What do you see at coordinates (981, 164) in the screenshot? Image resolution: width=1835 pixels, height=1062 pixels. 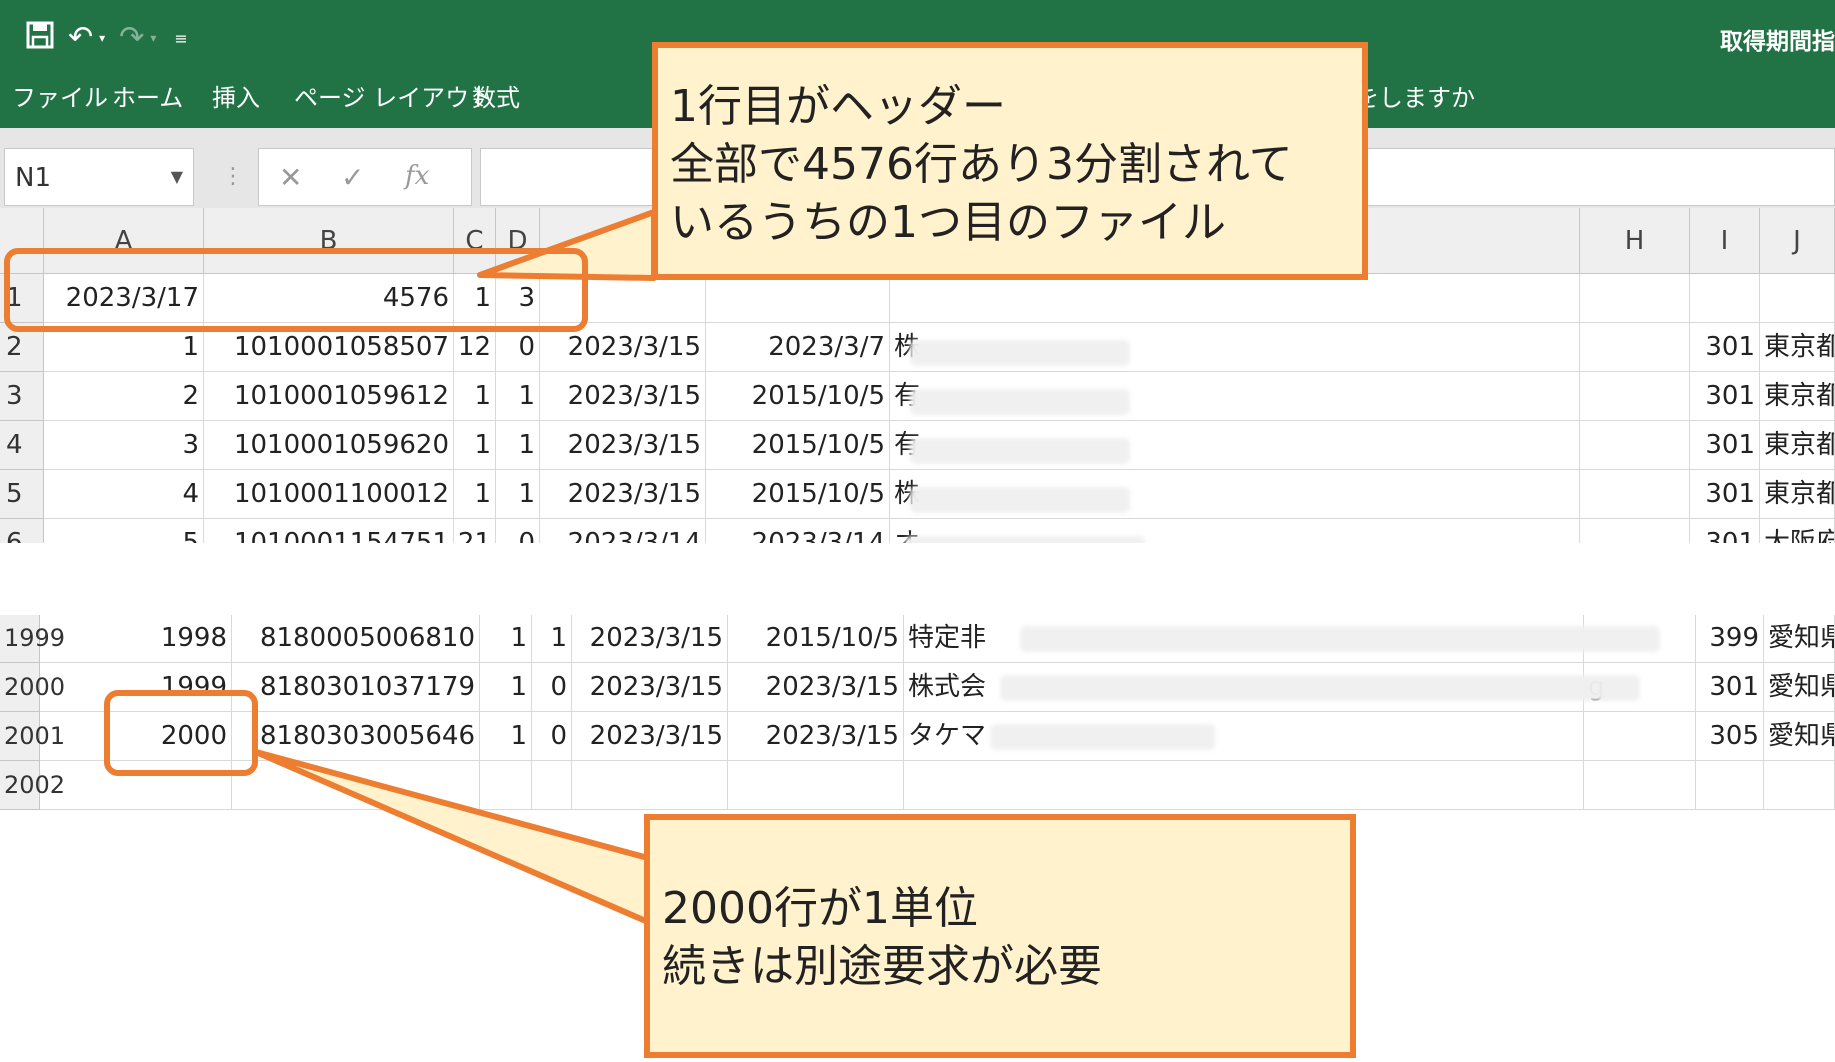 I see `top-callout-line-2: 全部で4576行あり3分割されて` at bounding box center [981, 164].